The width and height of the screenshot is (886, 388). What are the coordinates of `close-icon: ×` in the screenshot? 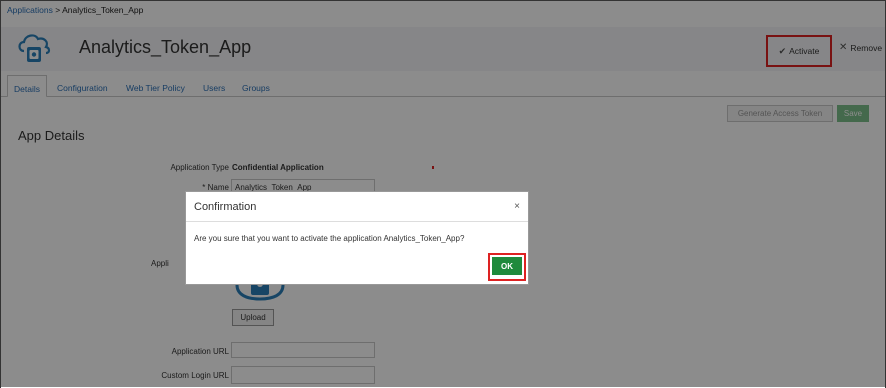 It's located at (517, 206).